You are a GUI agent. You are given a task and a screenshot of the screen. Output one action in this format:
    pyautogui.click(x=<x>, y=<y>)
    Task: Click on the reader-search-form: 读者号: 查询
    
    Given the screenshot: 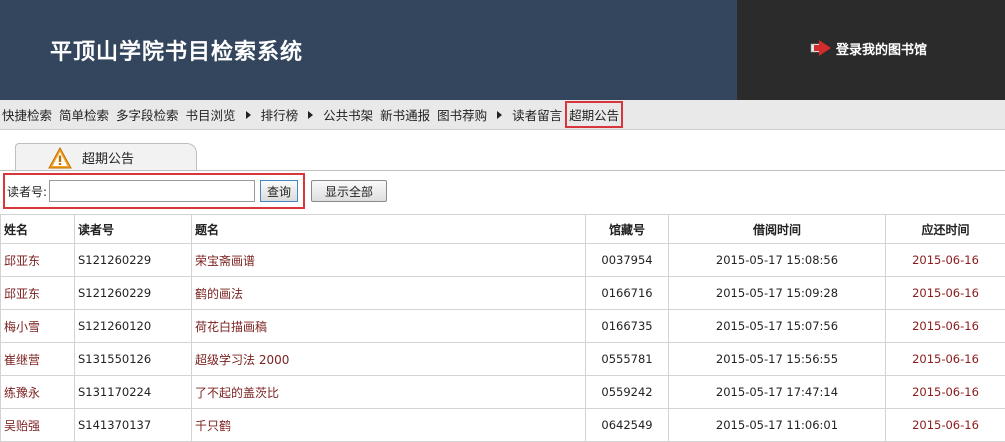 What is the action you would take?
    pyautogui.click(x=154, y=191)
    